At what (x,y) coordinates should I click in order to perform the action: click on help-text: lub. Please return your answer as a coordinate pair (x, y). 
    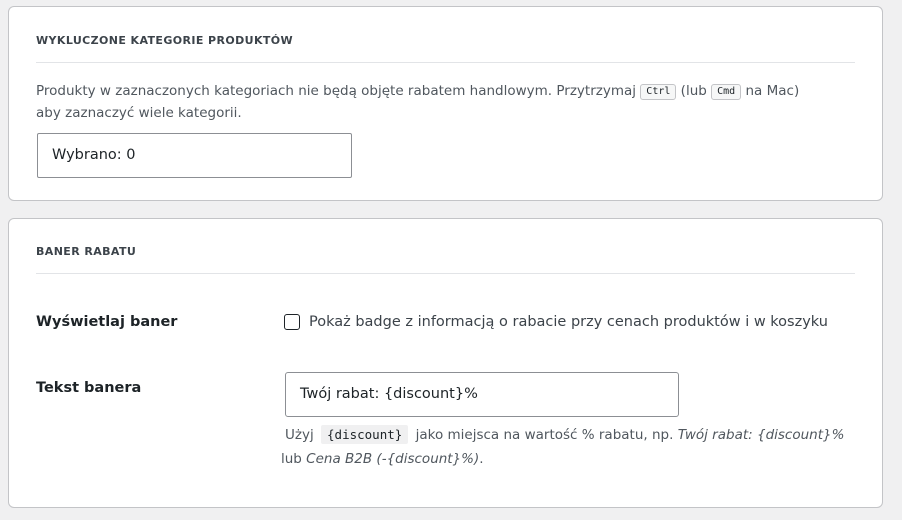
    Looking at the image, I should click on (294, 459).